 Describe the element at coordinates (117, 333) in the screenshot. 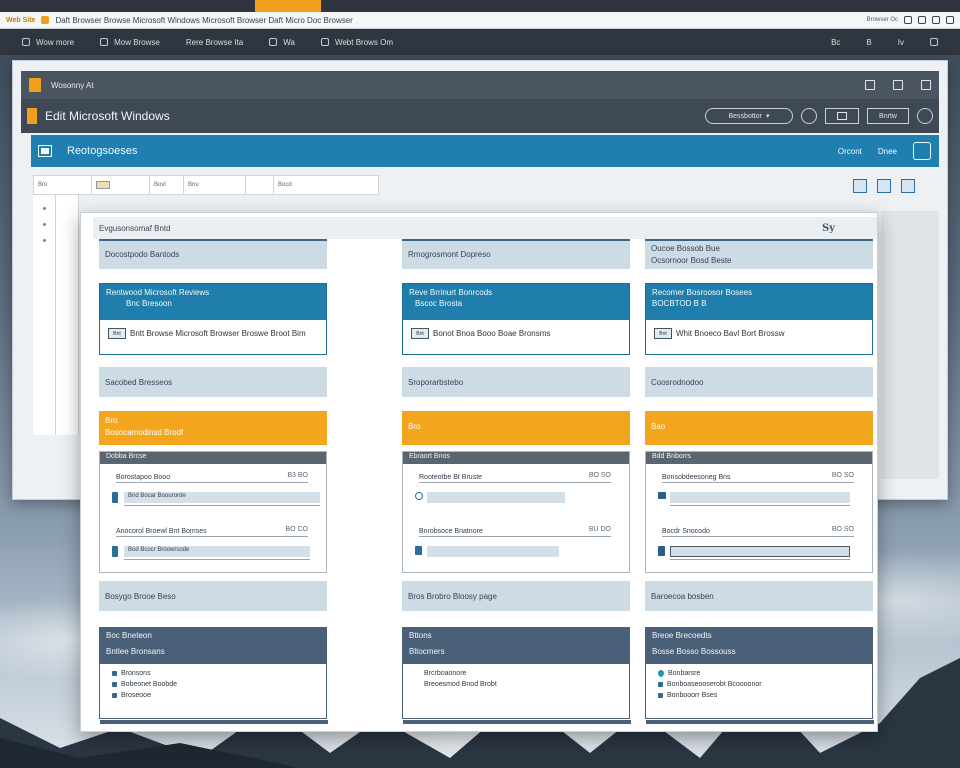

I see `card-chip: Bnt` at that location.